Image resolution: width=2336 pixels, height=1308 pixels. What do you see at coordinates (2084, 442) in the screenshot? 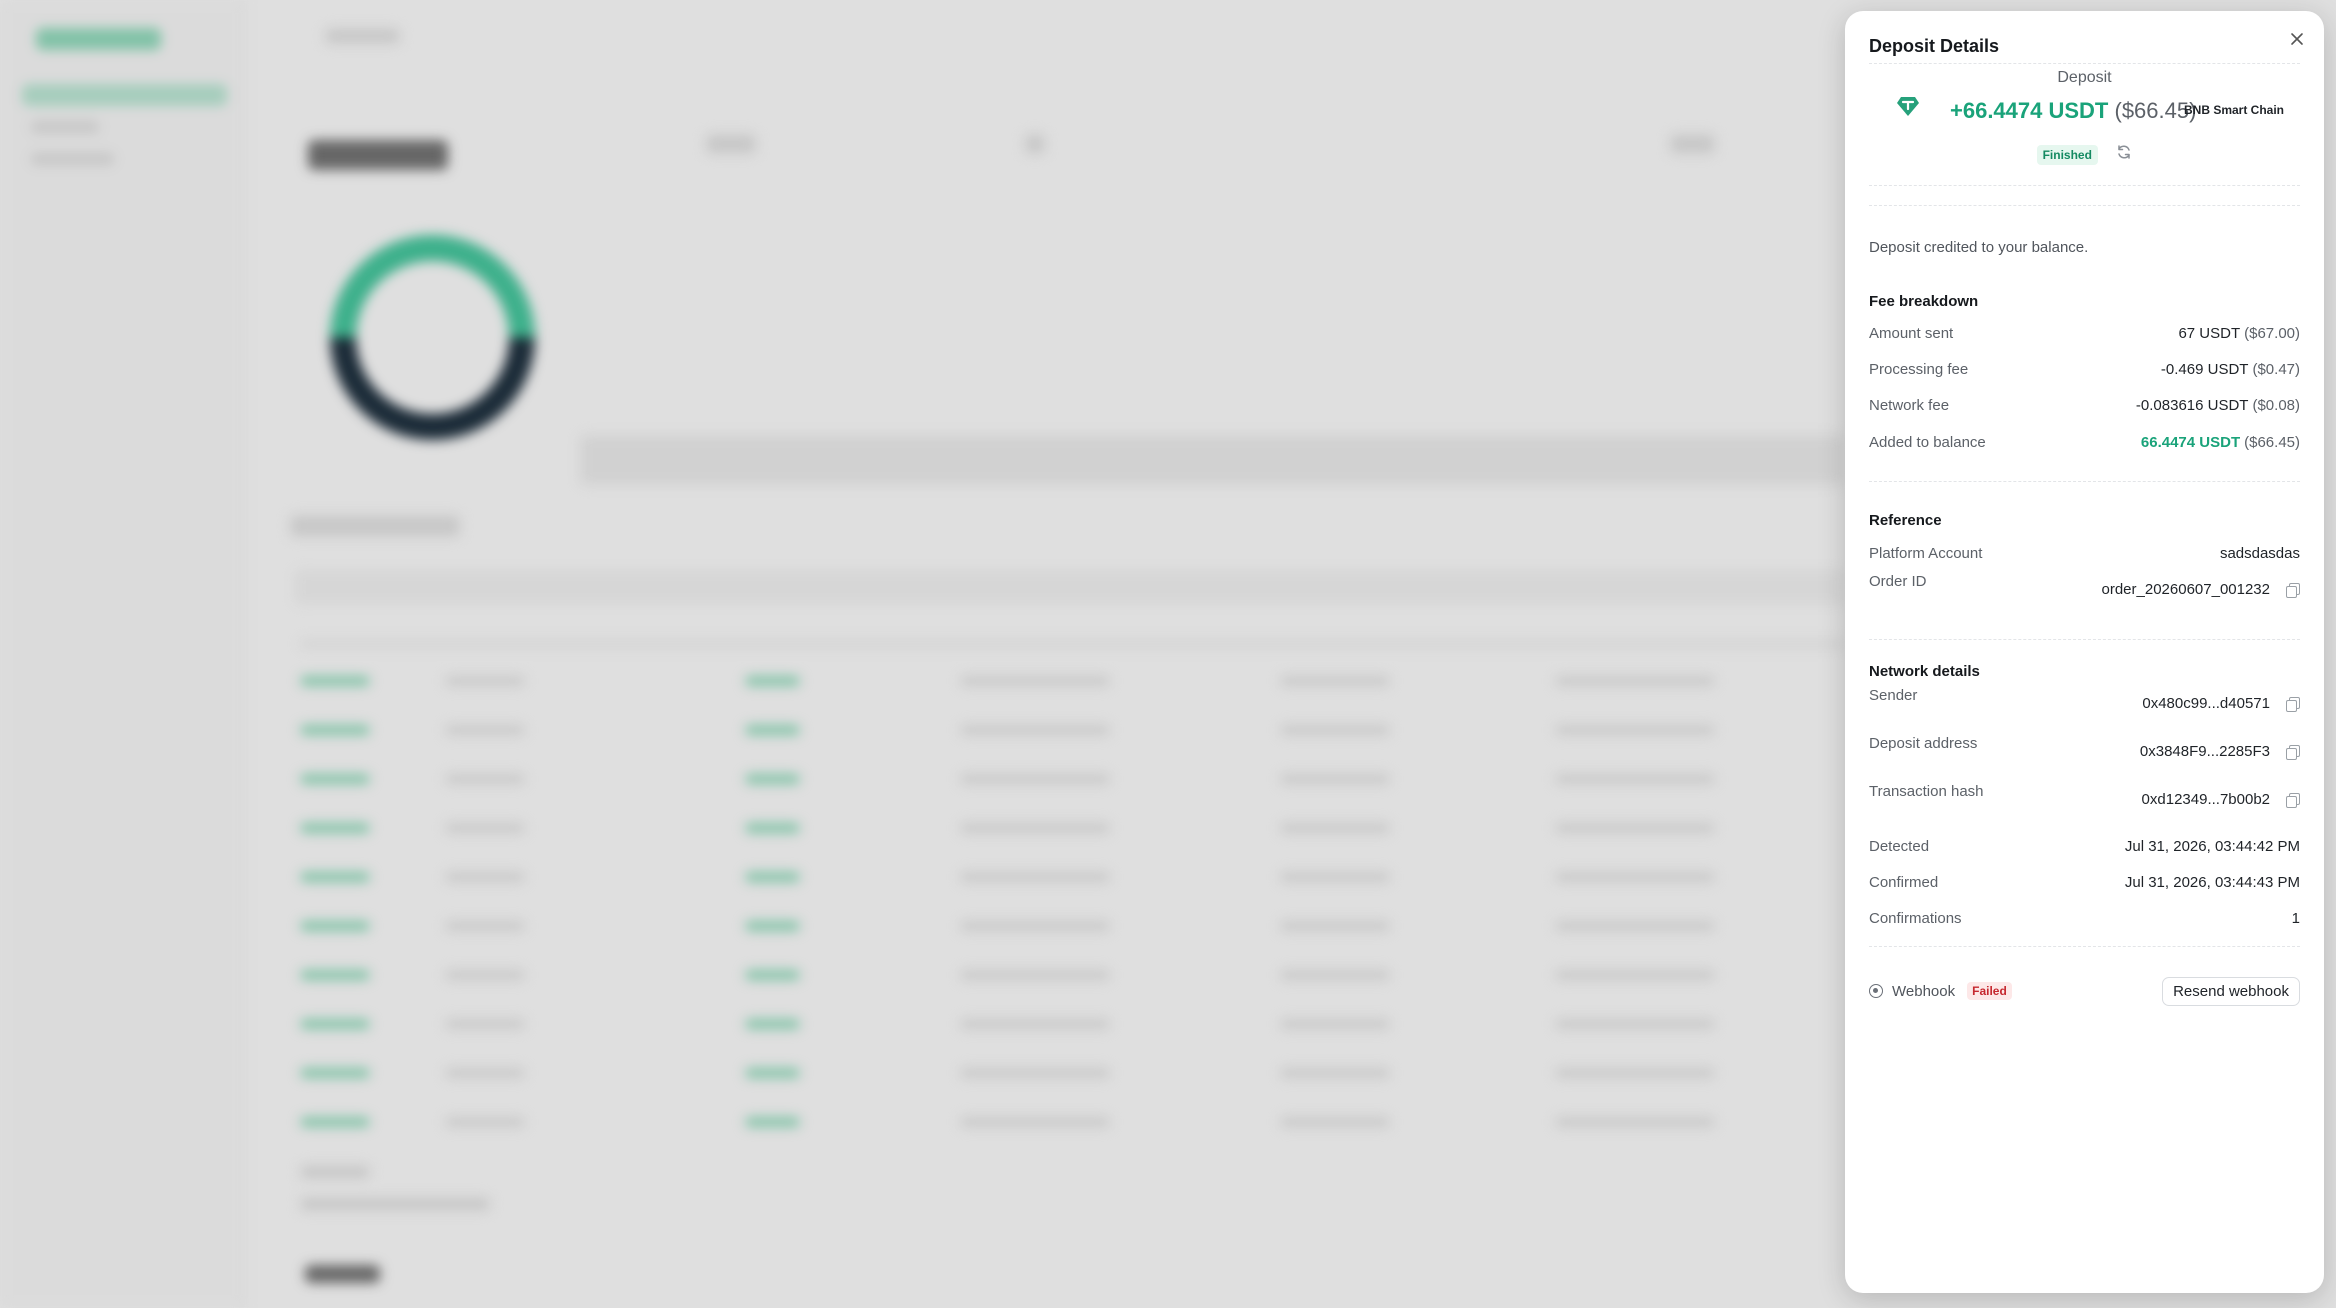
I see `fee-row-added-to-balance: Added to balance 66.4474 USDT ($66.45)` at bounding box center [2084, 442].